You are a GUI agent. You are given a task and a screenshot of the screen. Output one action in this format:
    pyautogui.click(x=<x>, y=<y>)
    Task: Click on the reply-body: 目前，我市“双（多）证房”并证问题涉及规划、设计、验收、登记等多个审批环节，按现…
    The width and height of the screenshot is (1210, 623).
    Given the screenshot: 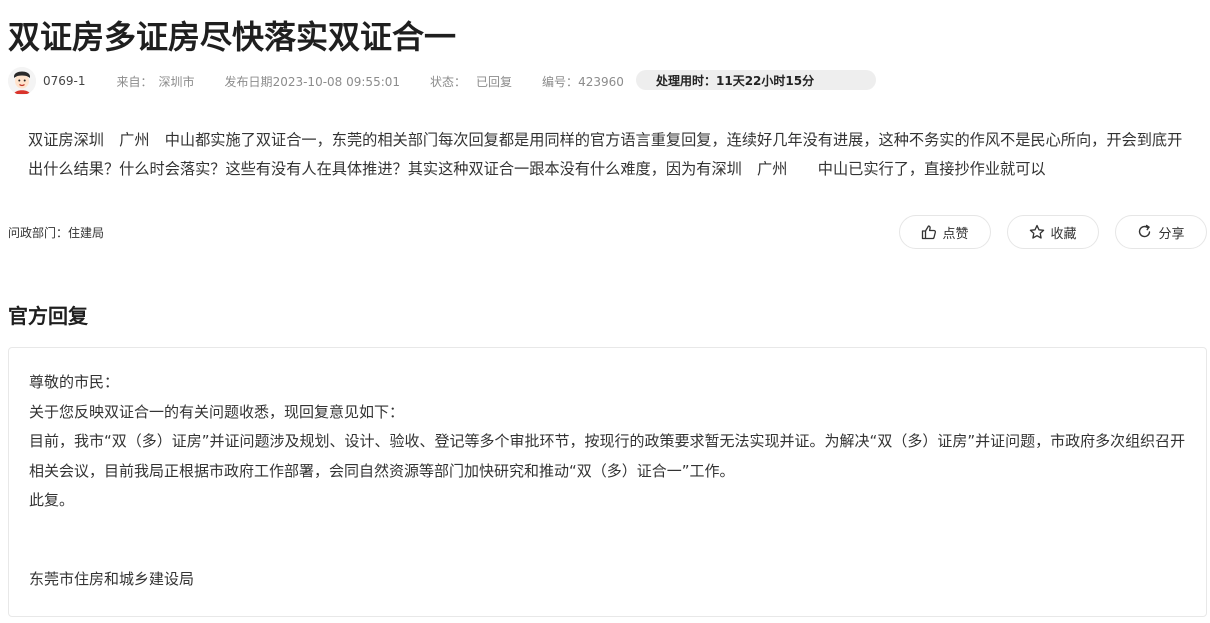 What is the action you would take?
    pyautogui.click(x=607, y=456)
    